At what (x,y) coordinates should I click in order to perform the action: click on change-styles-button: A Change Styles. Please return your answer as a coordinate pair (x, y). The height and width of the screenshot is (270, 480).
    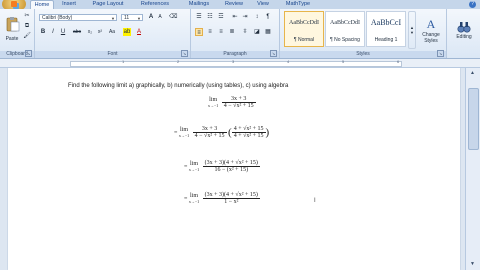
    Looking at the image, I should click on (431, 30).